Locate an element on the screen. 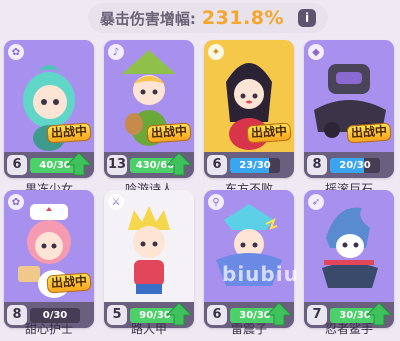 Image resolution: width=400 pixels, height=341 pixels. mage-class-icon: ⚲ is located at coordinates (216, 202).